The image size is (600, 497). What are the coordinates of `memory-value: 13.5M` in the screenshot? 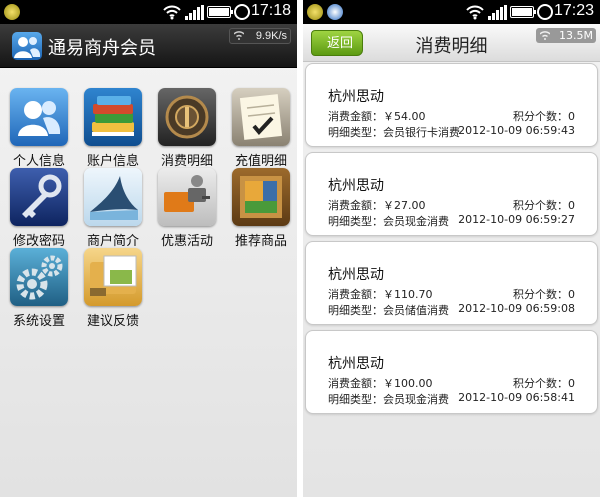 It's located at (576, 35).